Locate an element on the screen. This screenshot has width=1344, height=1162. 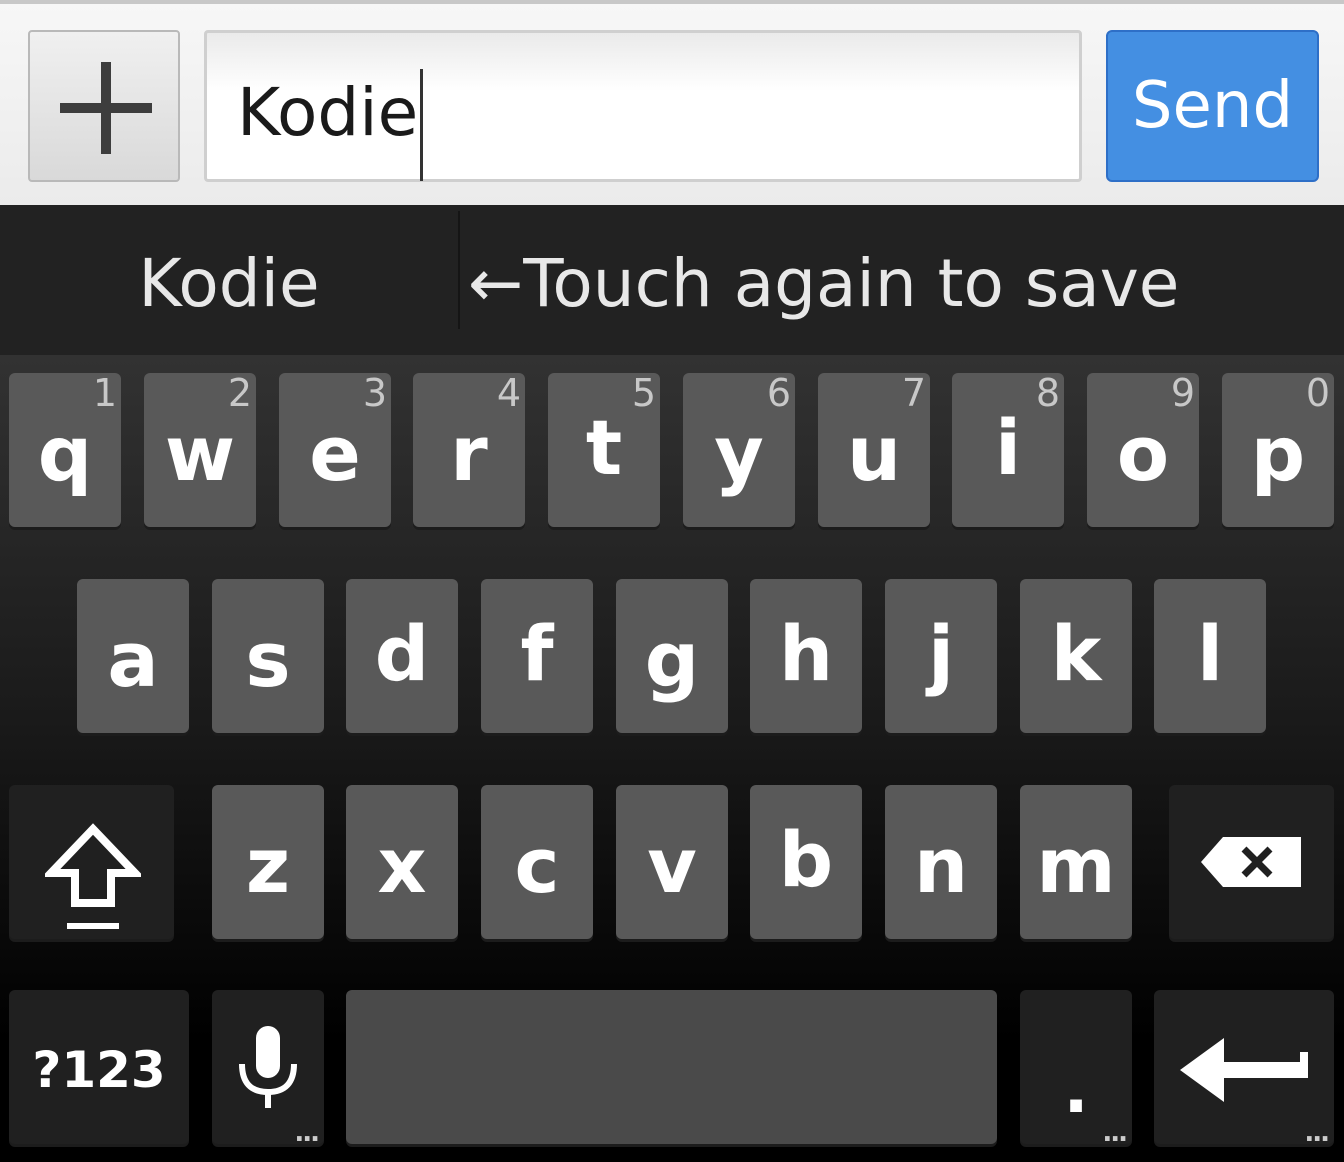
key-s: s is located at coordinates (268, 656).